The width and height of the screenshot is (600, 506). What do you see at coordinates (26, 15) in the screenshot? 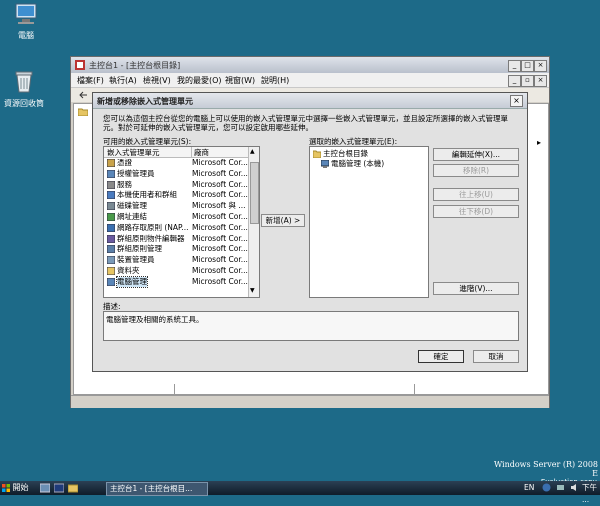
I see `computer-icon` at bounding box center [26, 15].